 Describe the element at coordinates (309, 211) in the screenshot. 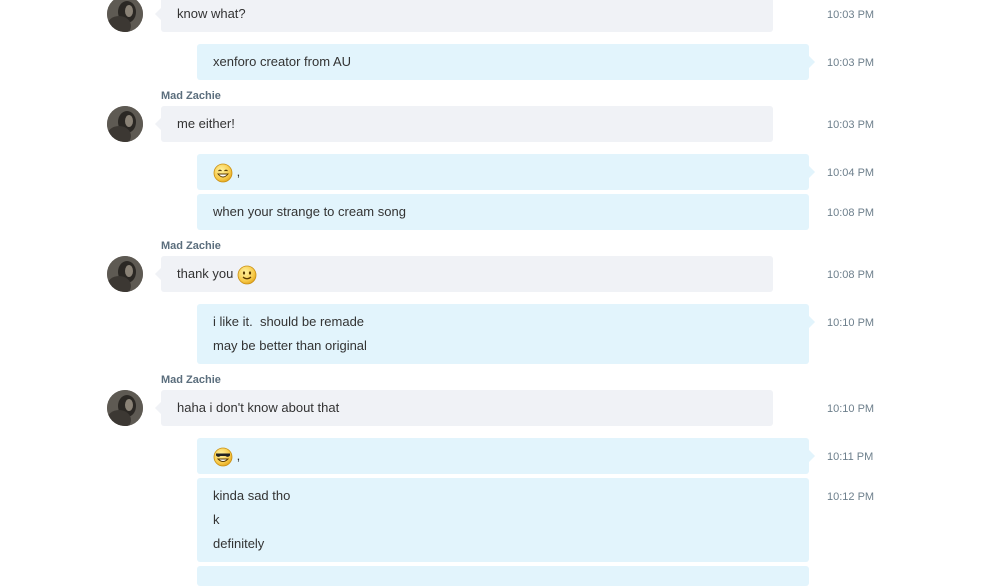

I see `message-text: when your strange to cream song` at that location.